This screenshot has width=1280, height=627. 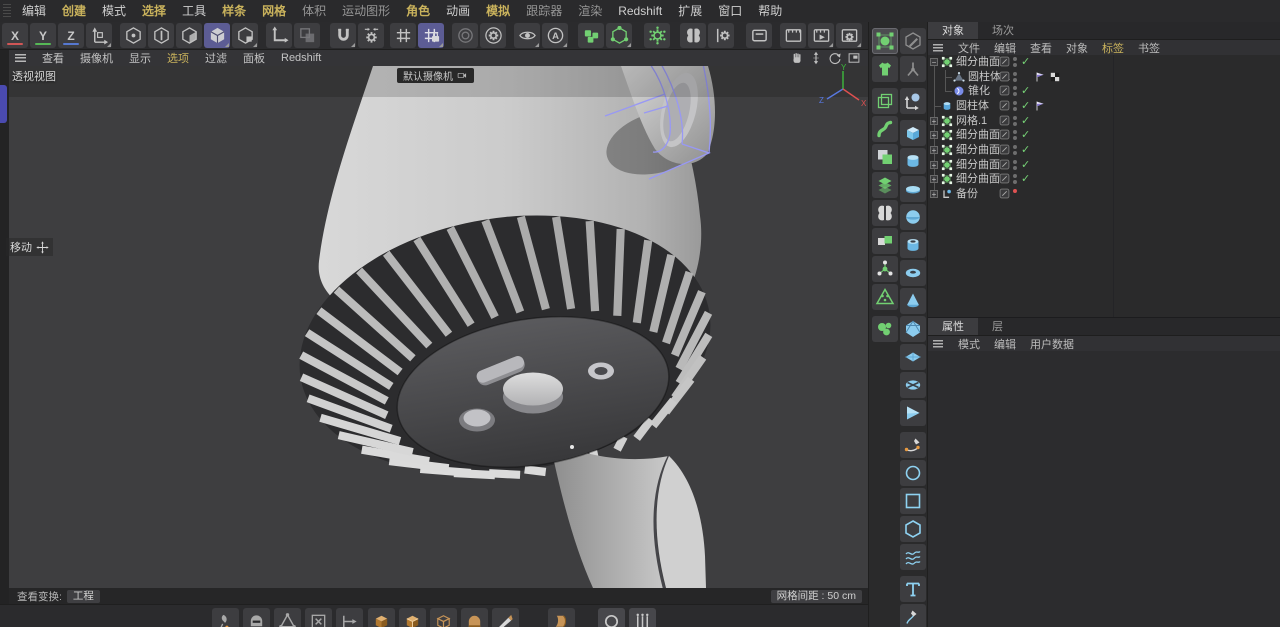 I want to click on cylinder-primitive-button, so click(x=913, y=161).